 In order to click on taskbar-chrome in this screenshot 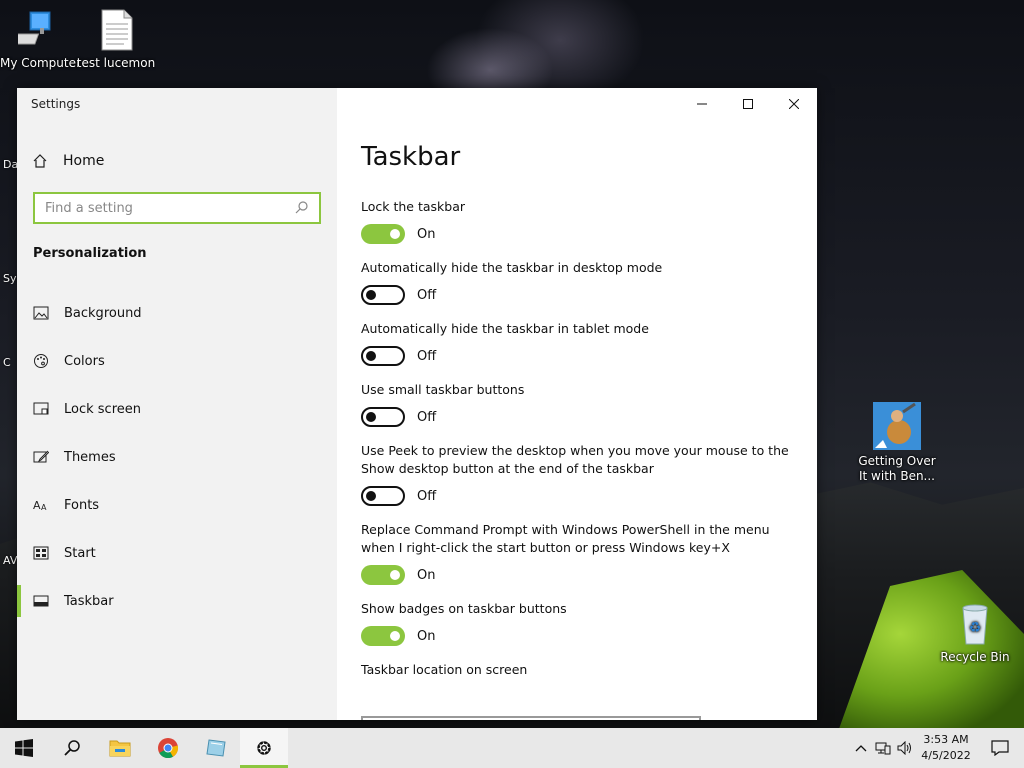, I will do `click(168, 748)`.